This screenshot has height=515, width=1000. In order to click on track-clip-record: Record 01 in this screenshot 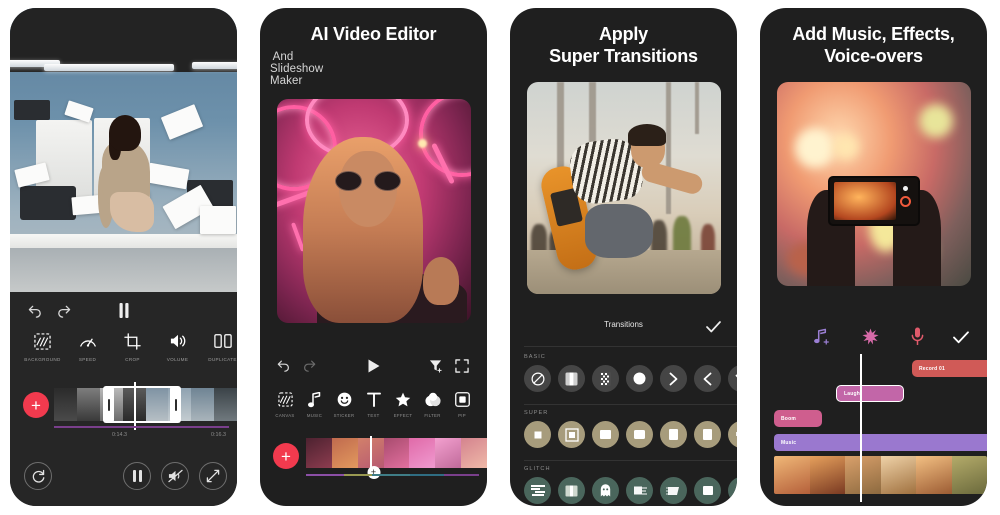, I will do `click(949, 368)`.